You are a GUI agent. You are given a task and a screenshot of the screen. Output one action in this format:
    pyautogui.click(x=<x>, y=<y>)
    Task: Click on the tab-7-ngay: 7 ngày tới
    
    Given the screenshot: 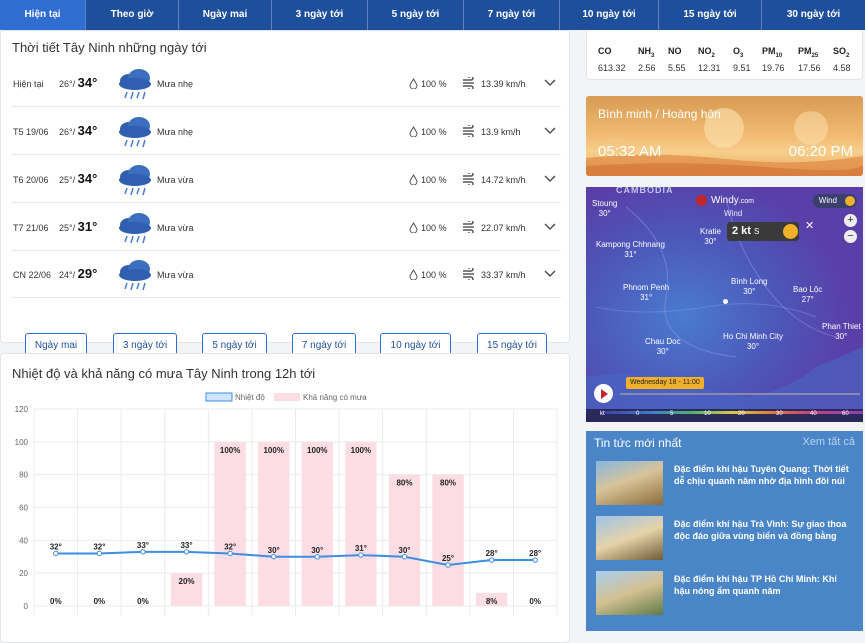 What is the action you would take?
    pyautogui.click(x=512, y=15)
    